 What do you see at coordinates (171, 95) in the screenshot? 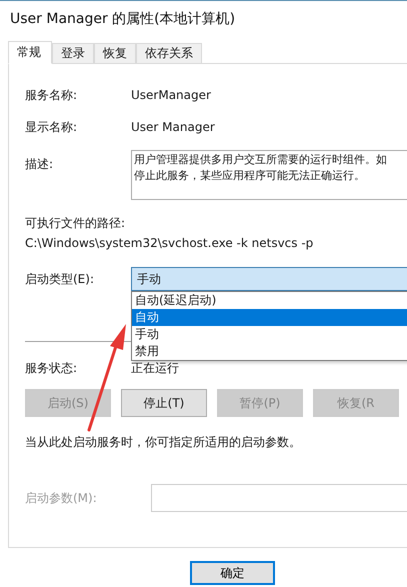
I see `field-value: UserManager` at bounding box center [171, 95].